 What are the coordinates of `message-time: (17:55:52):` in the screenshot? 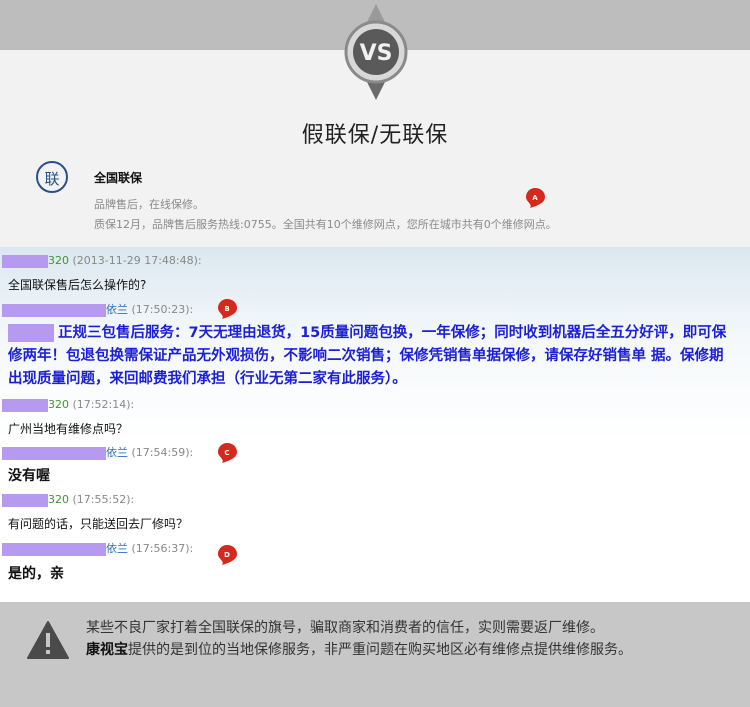 It's located at (103, 499).